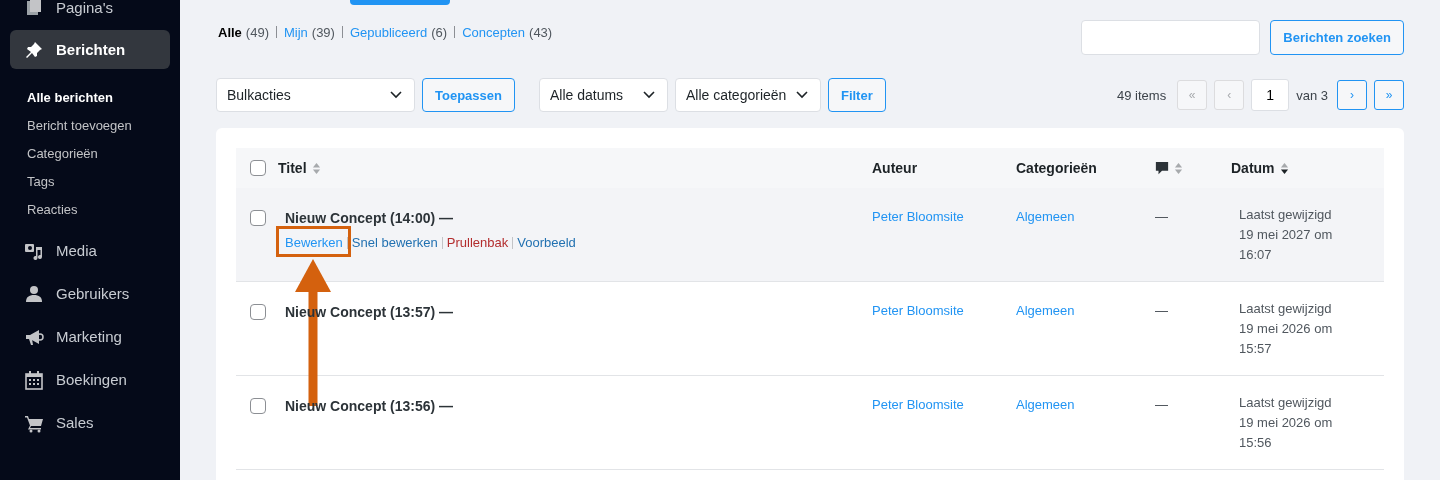 Image resolution: width=1440 pixels, height=480 pixels. I want to click on column-header: Titel, so click(292, 168).